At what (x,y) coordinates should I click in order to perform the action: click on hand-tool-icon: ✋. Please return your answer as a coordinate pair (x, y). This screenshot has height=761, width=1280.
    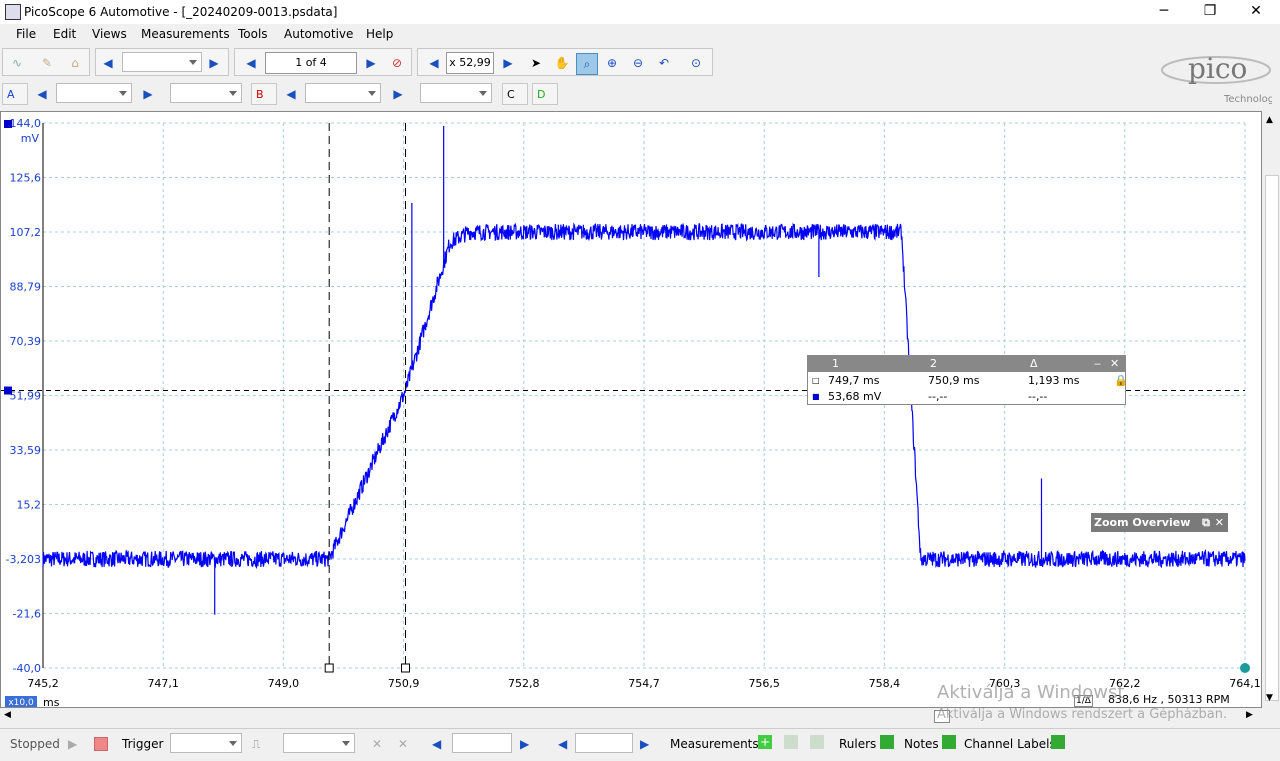
    Looking at the image, I should click on (562, 63).